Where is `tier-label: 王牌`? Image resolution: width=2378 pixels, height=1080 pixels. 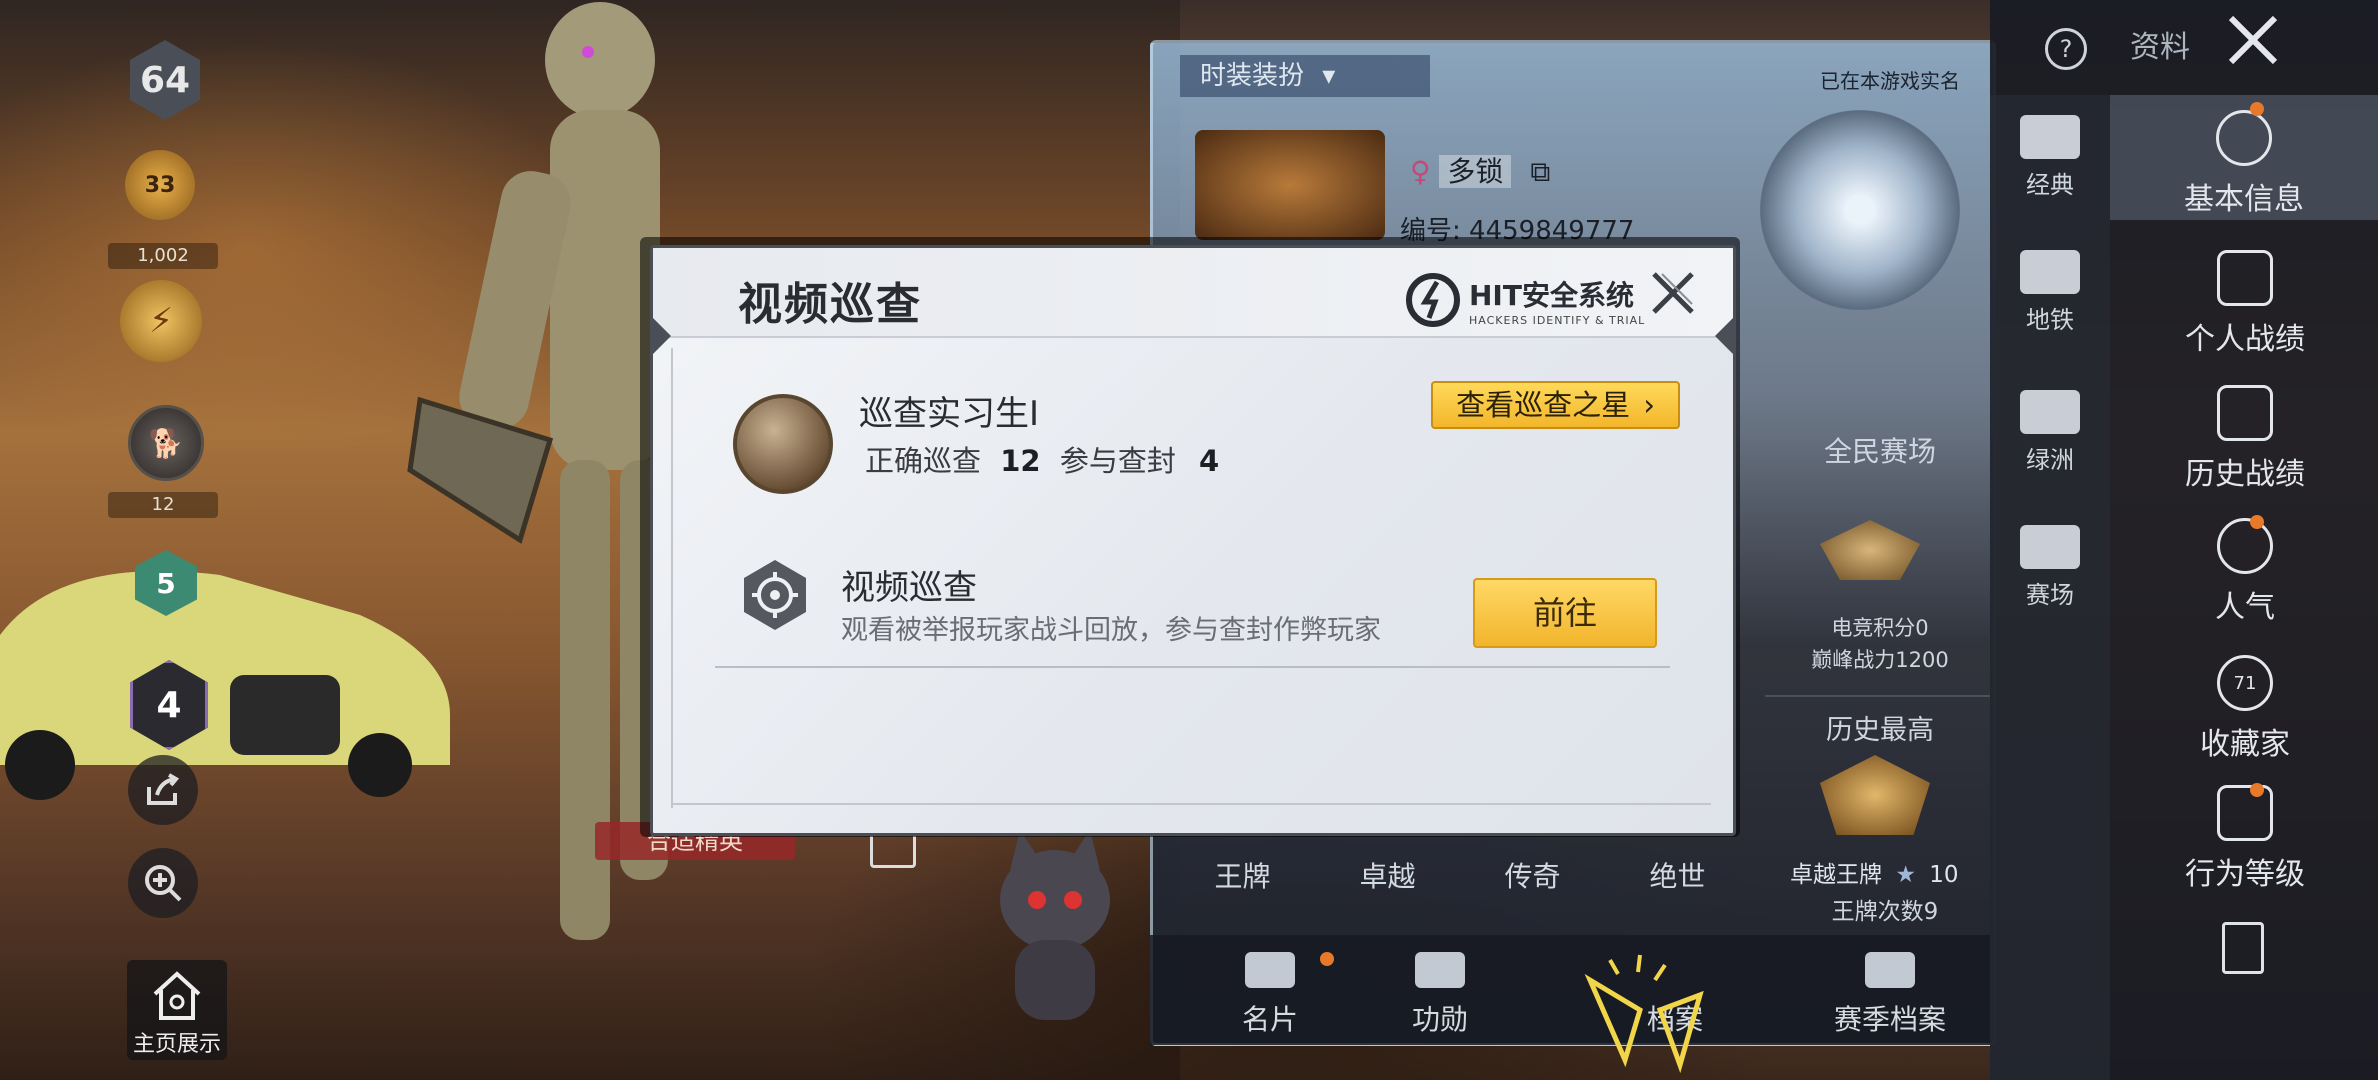
tier-label: 王牌 is located at coordinates (1242, 876).